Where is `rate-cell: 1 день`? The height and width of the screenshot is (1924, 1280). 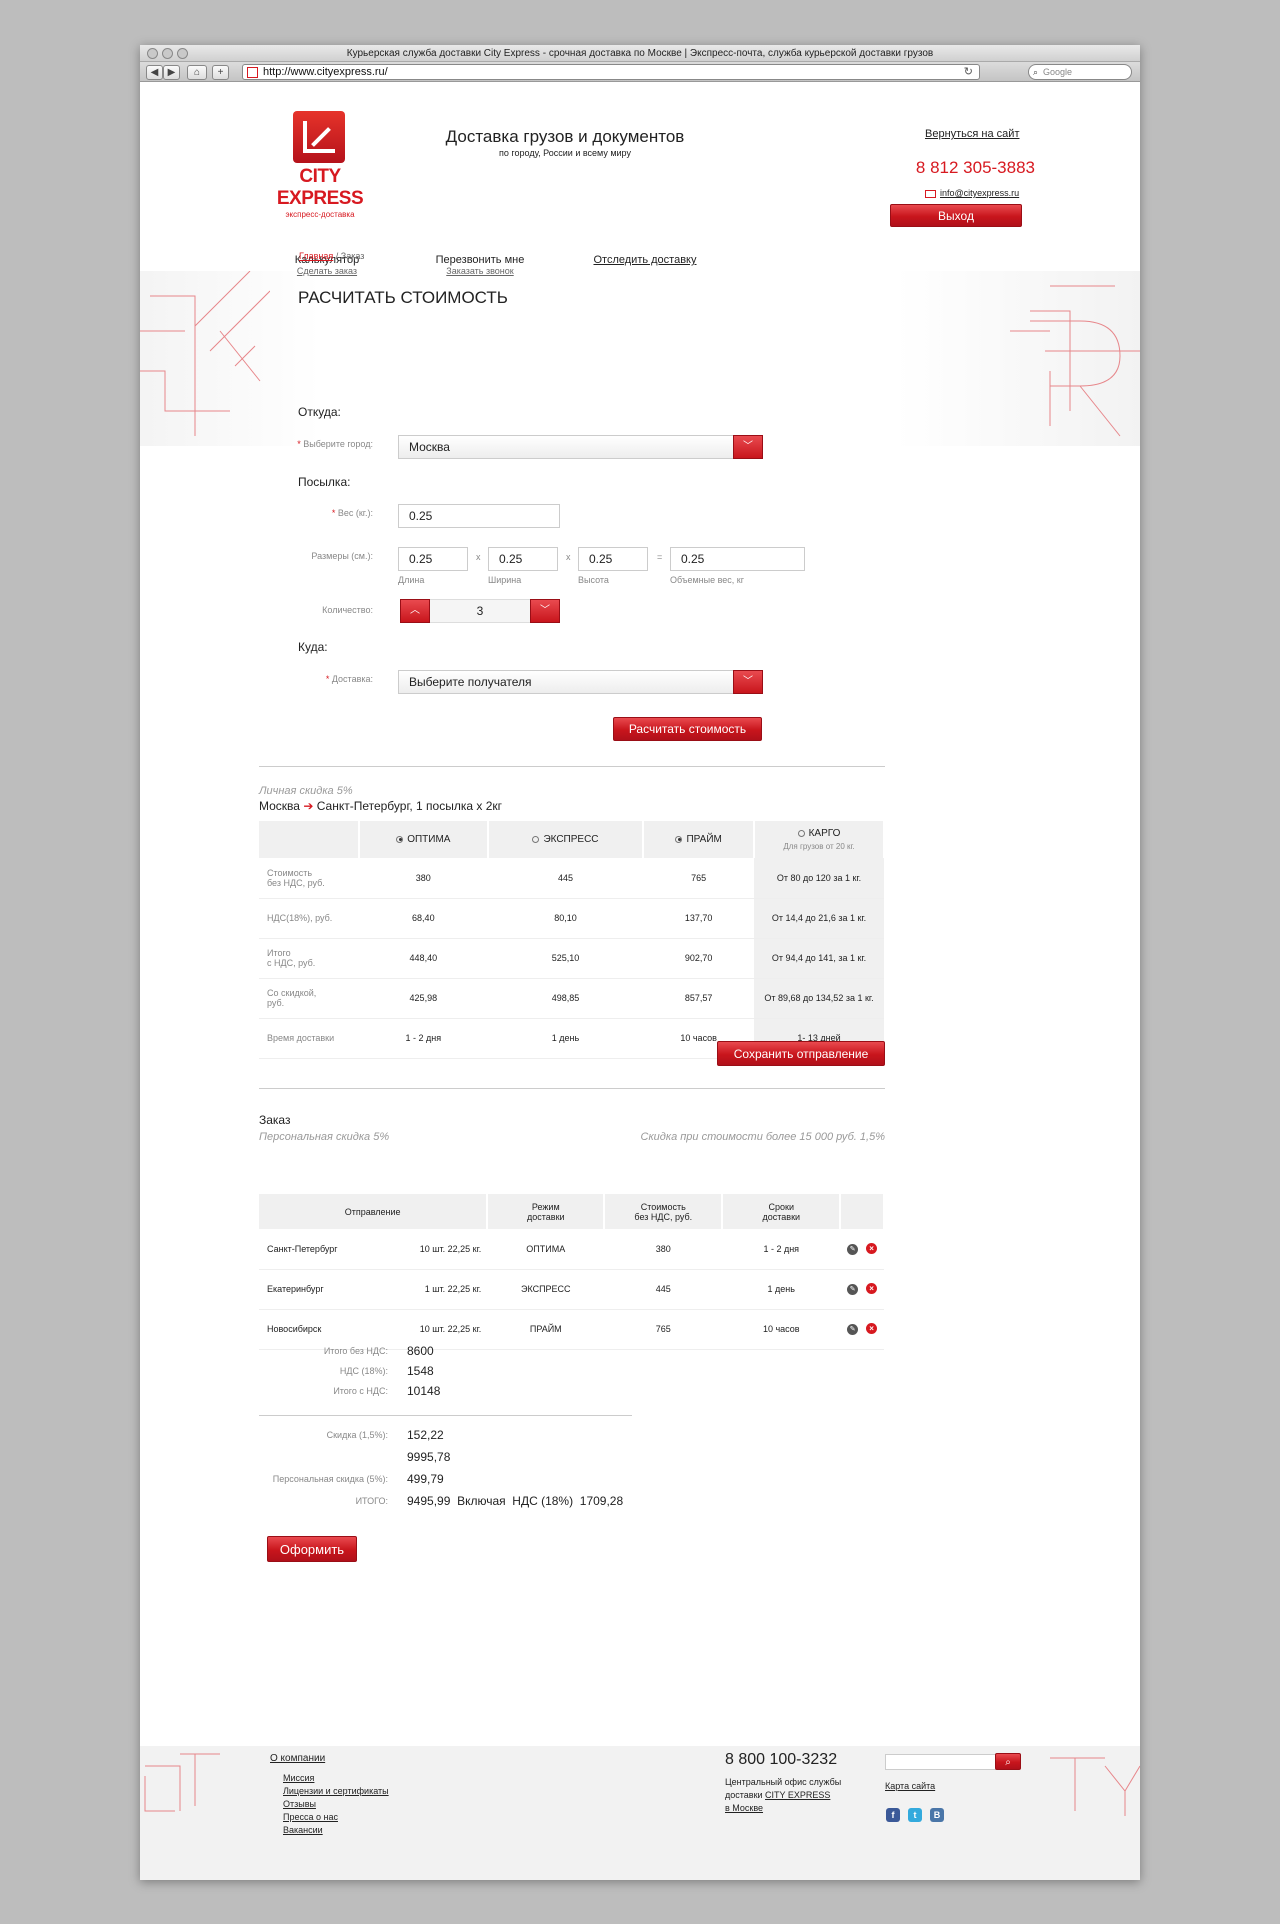 rate-cell: 1 день is located at coordinates (565, 1038).